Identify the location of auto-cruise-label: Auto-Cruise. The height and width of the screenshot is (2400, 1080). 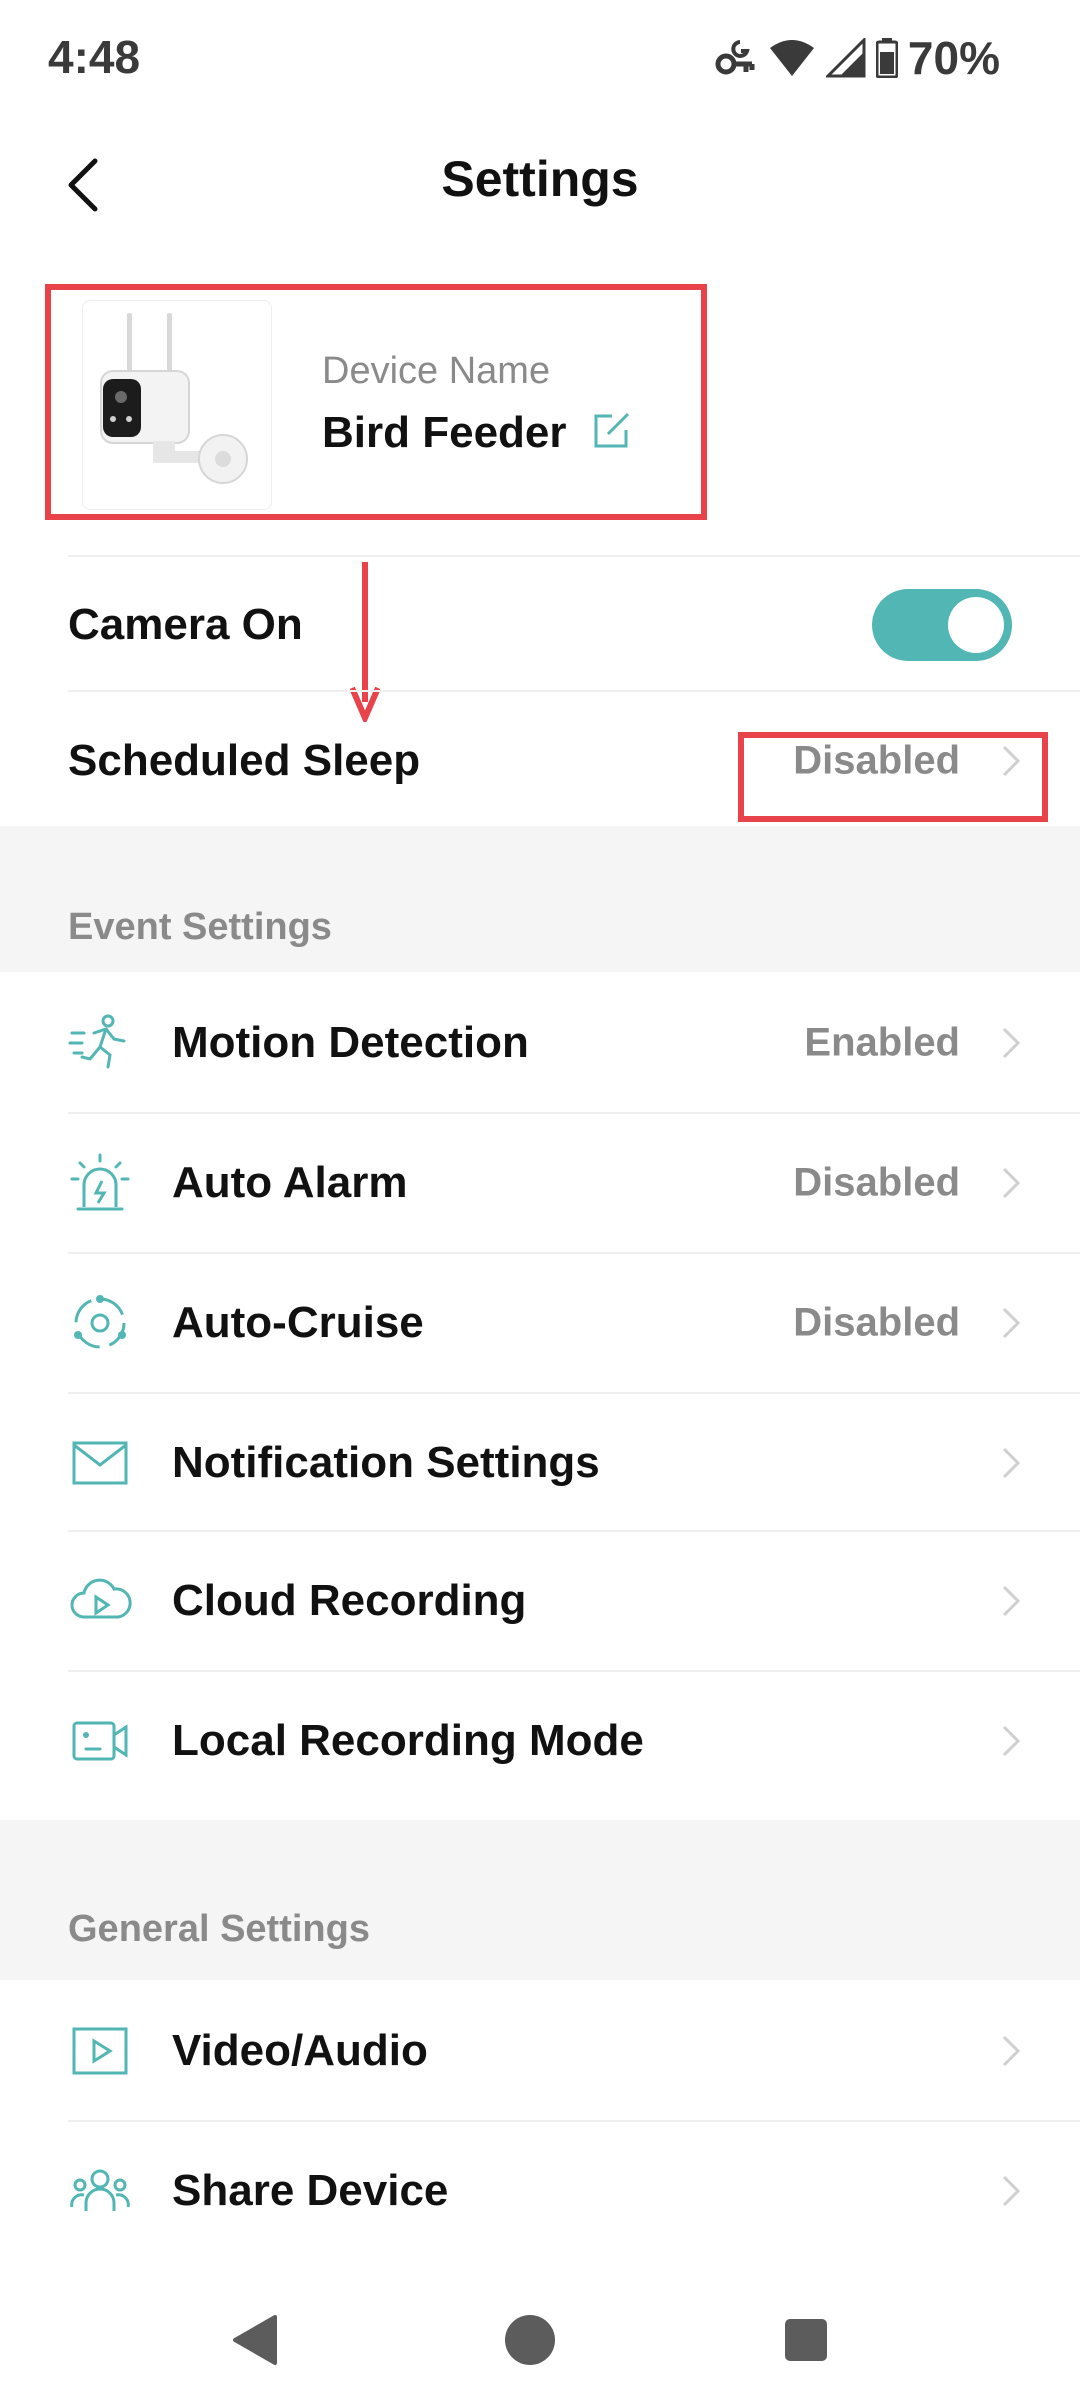
(298, 1322).